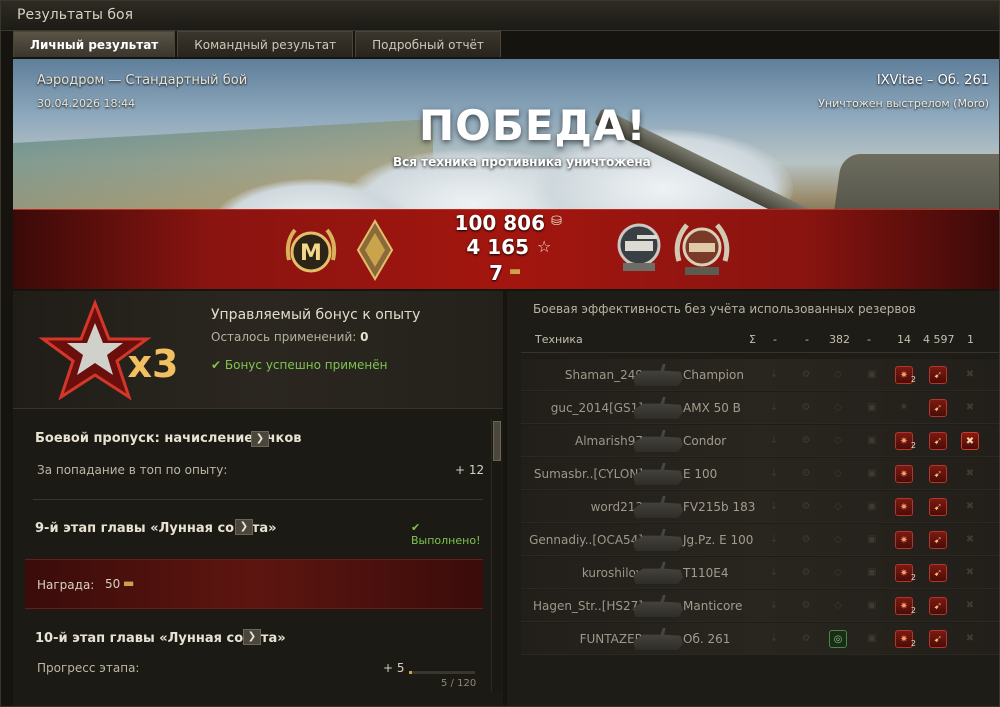 The image size is (1000, 707). I want to click on spotted-icon: ◎, so click(838, 639).